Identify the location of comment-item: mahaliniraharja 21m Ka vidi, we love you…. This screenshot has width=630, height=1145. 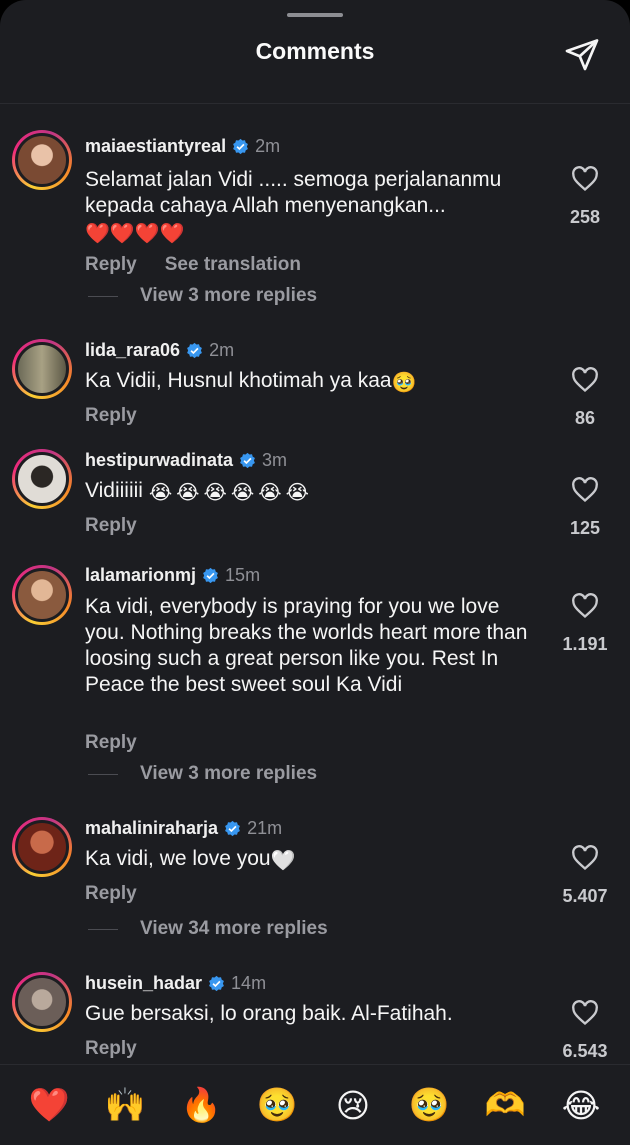
(315, 882).